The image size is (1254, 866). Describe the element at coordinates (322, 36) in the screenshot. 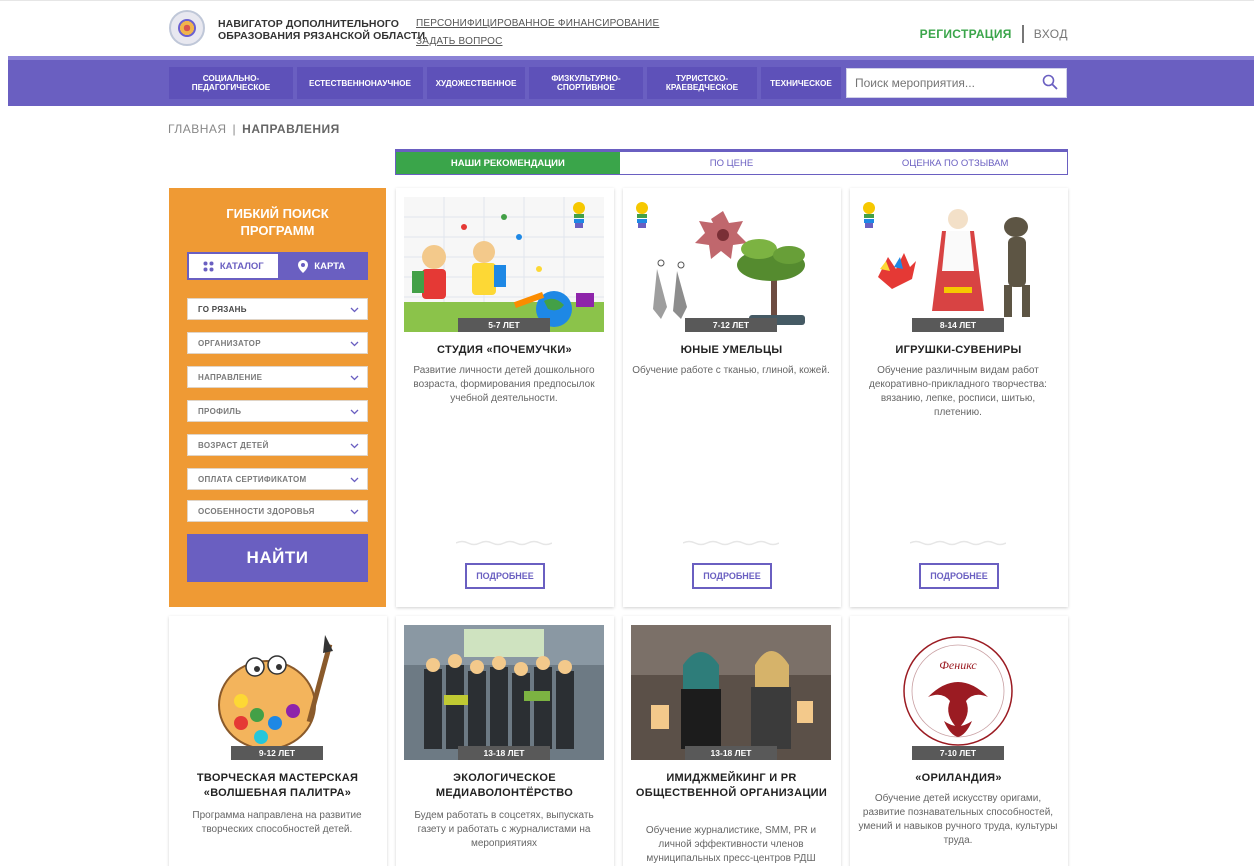

I see `brand-line-2: ОБРАЗОВАНИЯ РЯЗАНСКОЙ ОБЛАСТИ` at that location.